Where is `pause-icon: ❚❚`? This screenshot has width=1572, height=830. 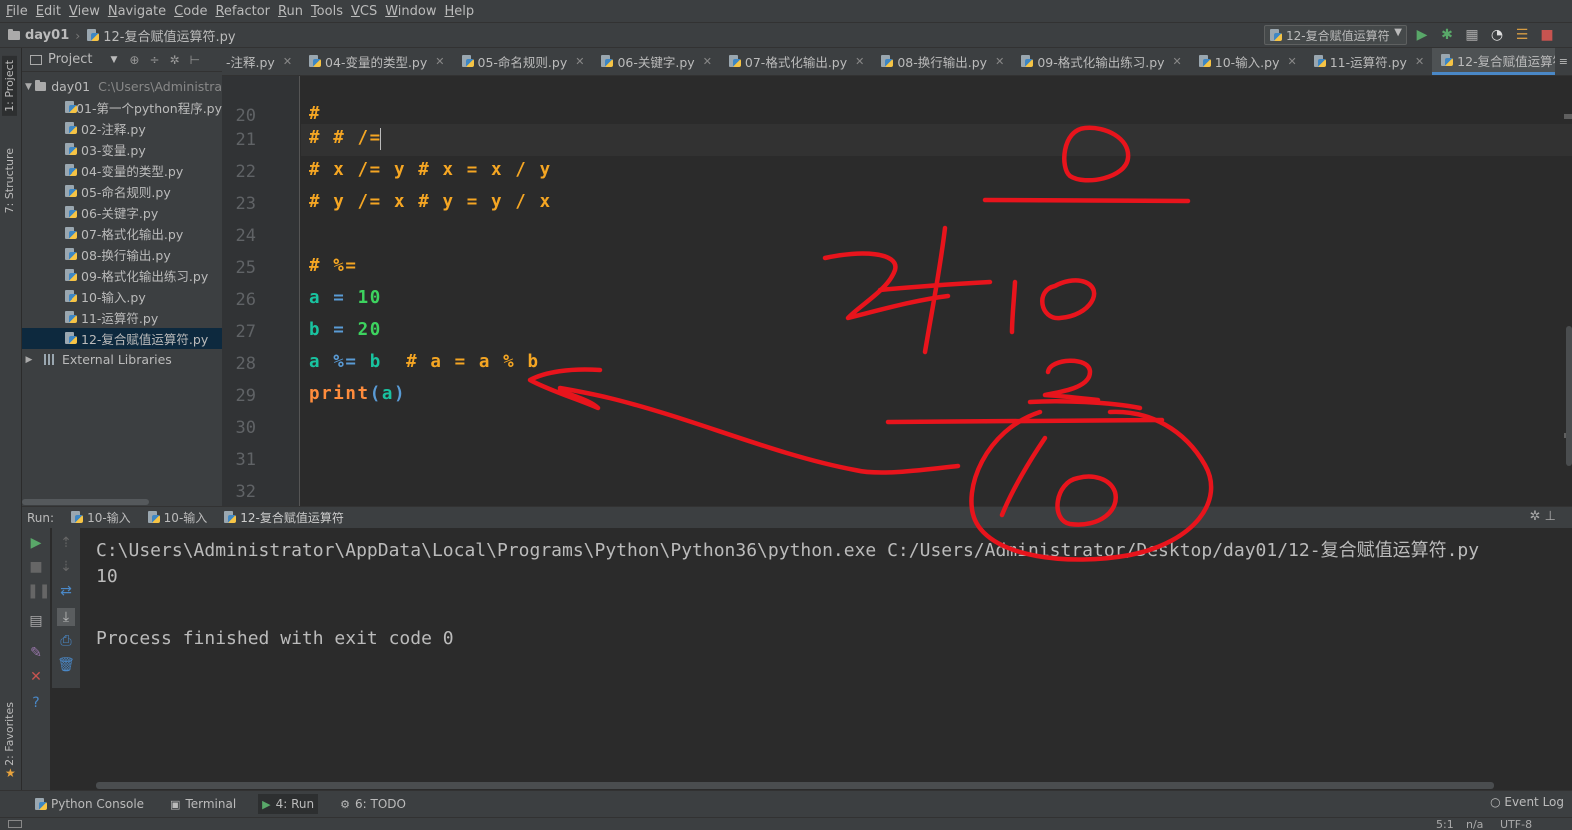 pause-icon: ❚❚ is located at coordinates (38, 591).